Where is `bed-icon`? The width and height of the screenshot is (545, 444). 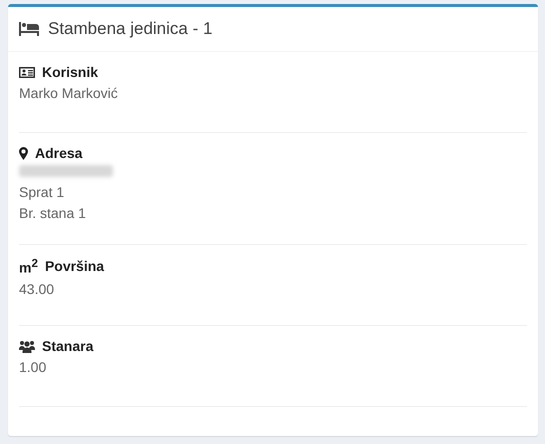 bed-icon is located at coordinates (29, 29).